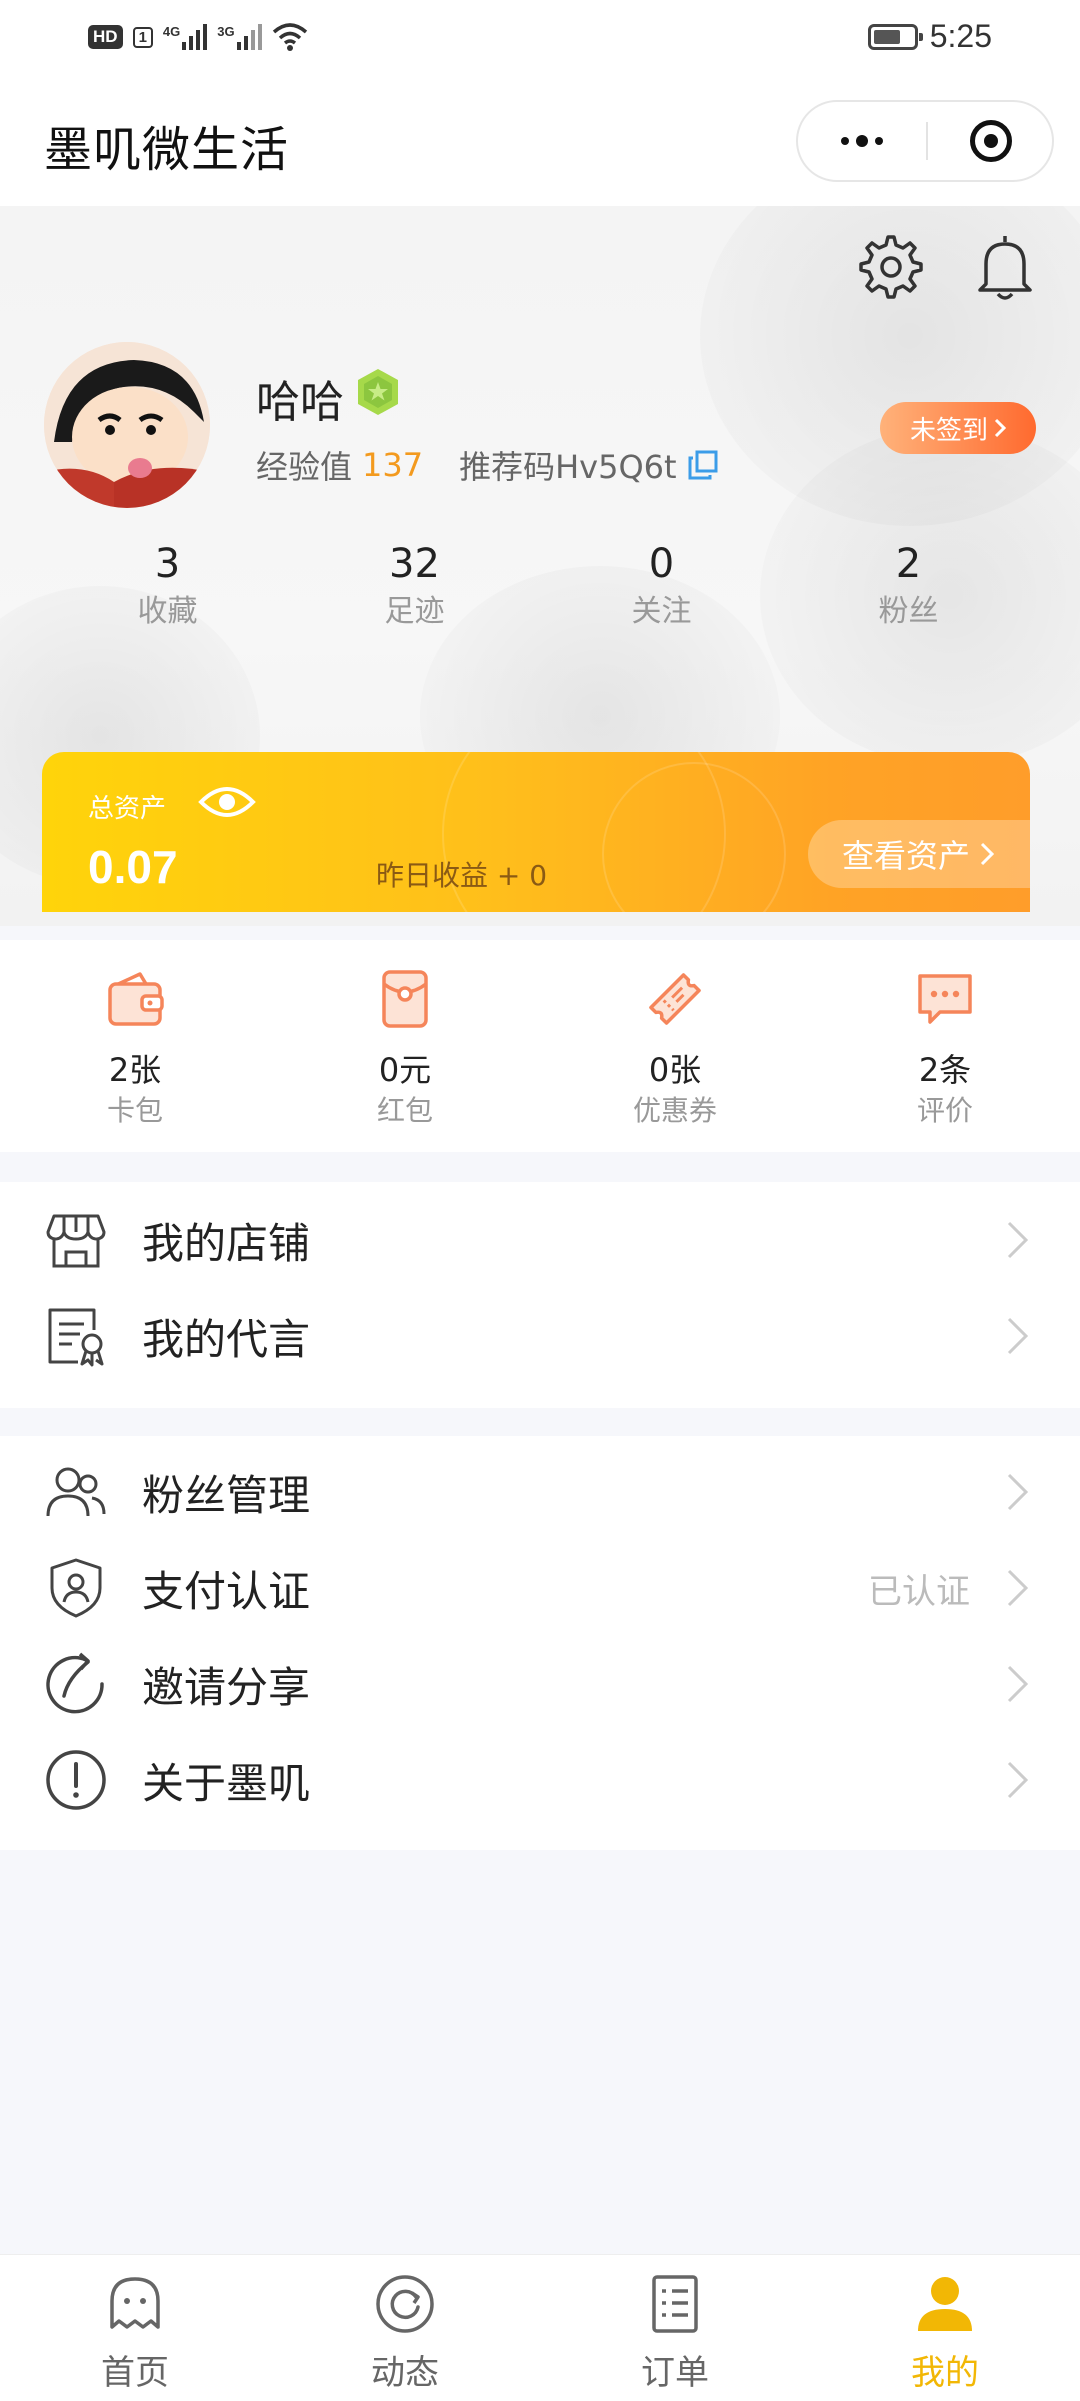  Describe the element at coordinates (540, 1240) in the screenshot. I see `menu-item-my-shop: 我的店铺` at that location.